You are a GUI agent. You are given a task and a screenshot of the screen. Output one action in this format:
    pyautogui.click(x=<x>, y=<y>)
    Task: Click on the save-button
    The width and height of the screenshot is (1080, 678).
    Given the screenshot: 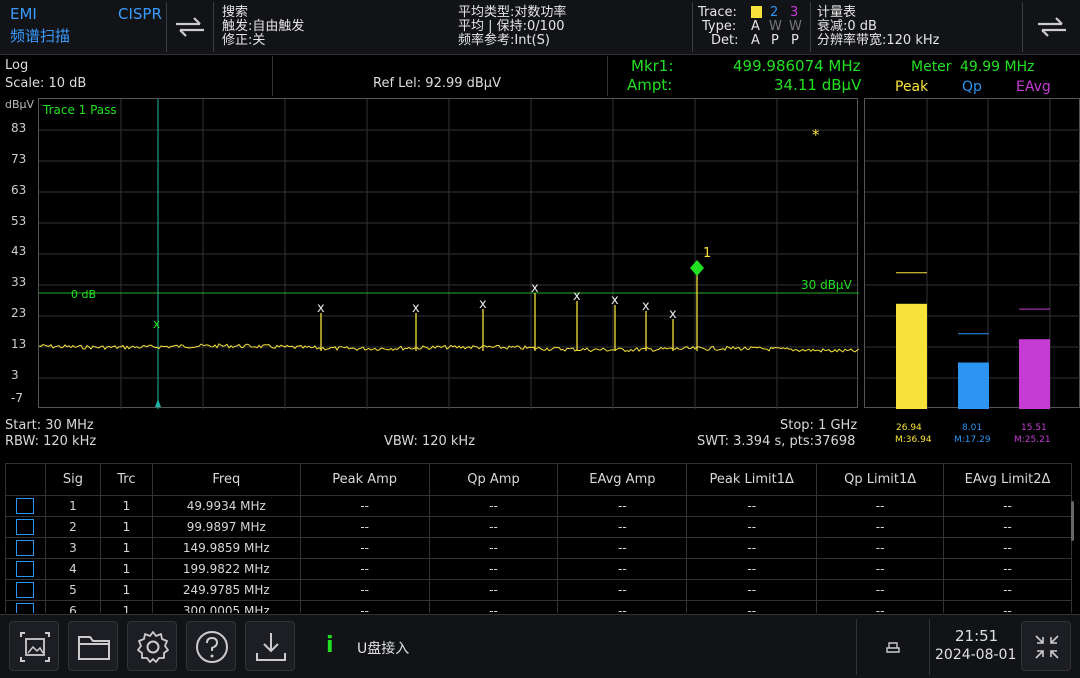 What is the action you would take?
    pyautogui.click(x=270, y=646)
    